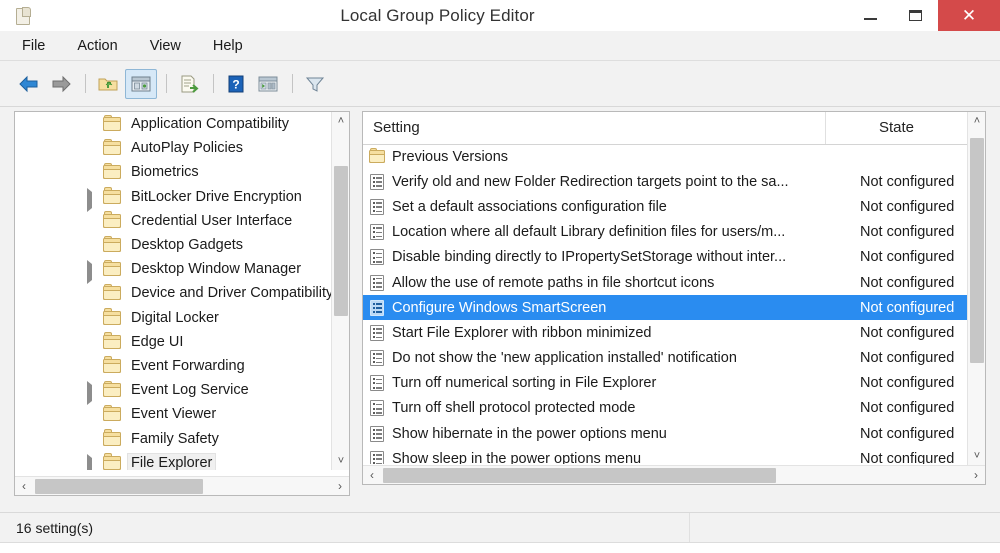 The width and height of the screenshot is (1000, 553). What do you see at coordinates (594, 128) in the screenshot?
I see `column-header-setting: Setting` at bounding box center [594, 128].